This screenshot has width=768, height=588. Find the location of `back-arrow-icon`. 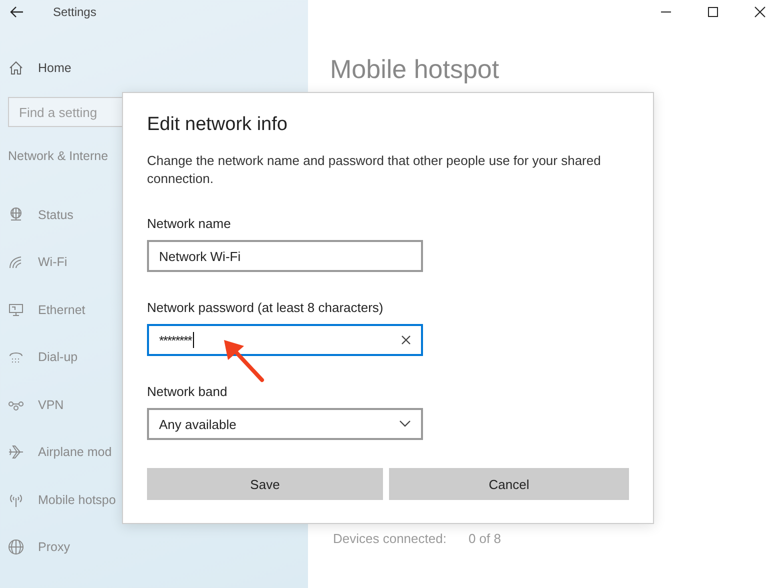

back-arrow-icon is located at coordinates (17, 12).